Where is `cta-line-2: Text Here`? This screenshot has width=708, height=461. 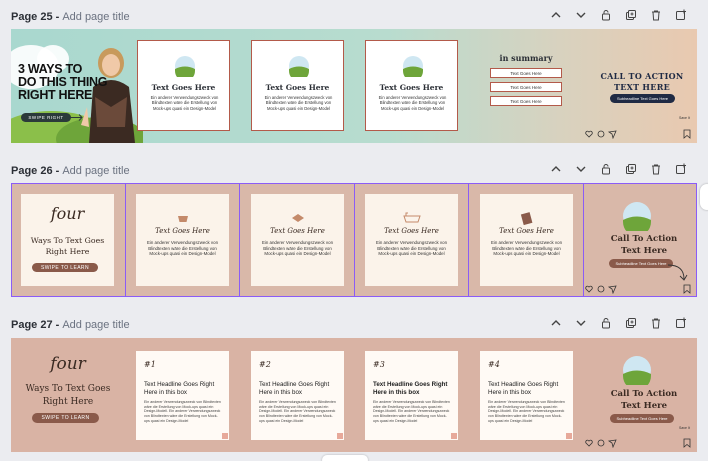
cta-line-2: Text Here is located at coordinates (644, 406).